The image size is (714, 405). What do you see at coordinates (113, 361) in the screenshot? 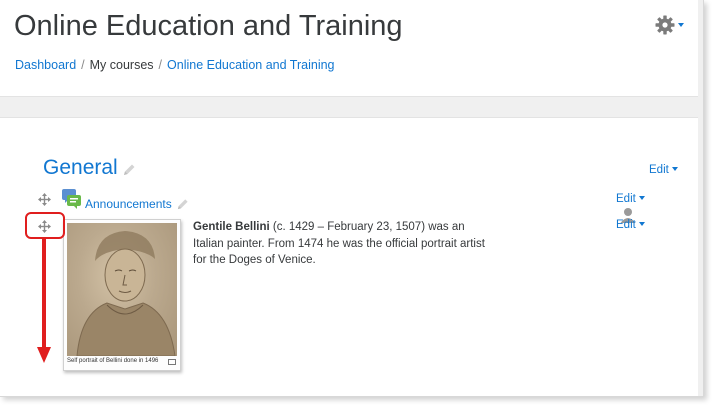
I see `image-caption: Self portrait of Bellini done in 1496` at bounding box center [113, 361].